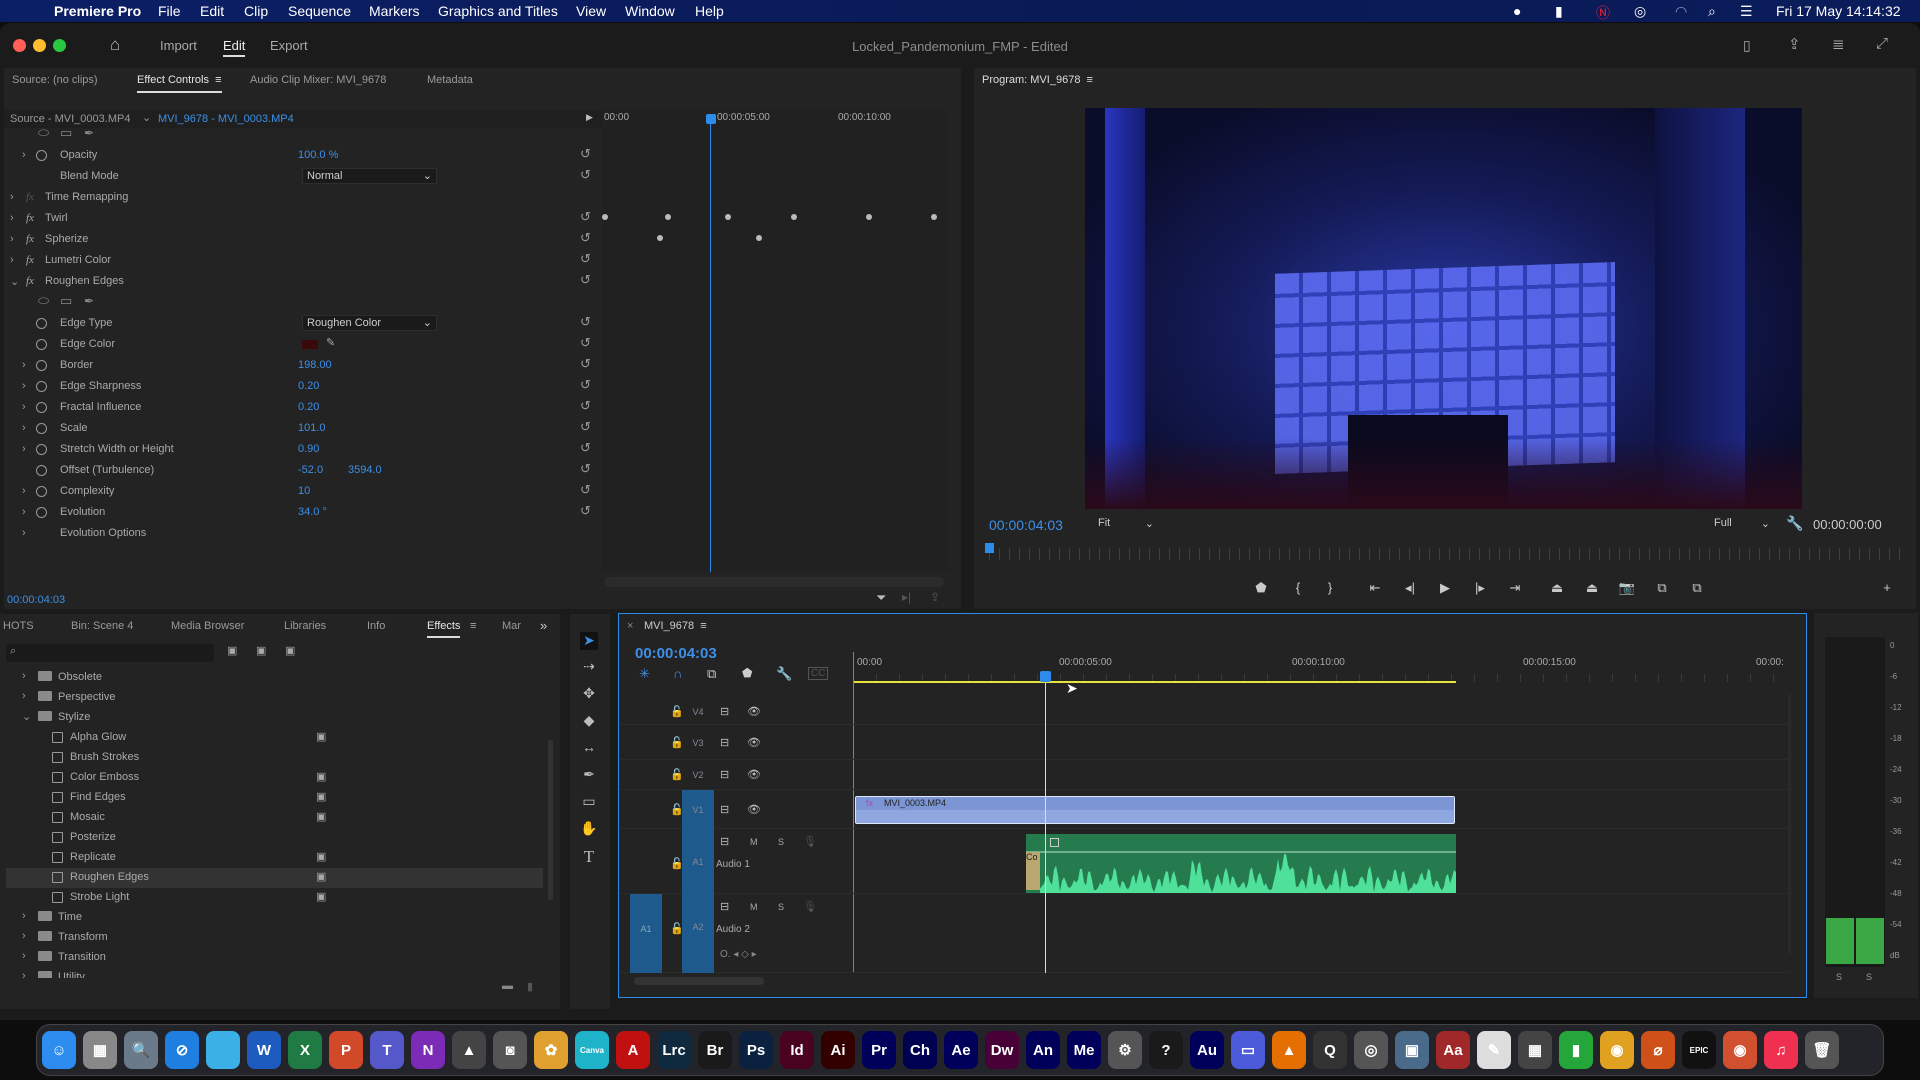 This screenshot has width=1920, height=1080. I want to click on pen-tool-icon: ✒, so click(589, 775).